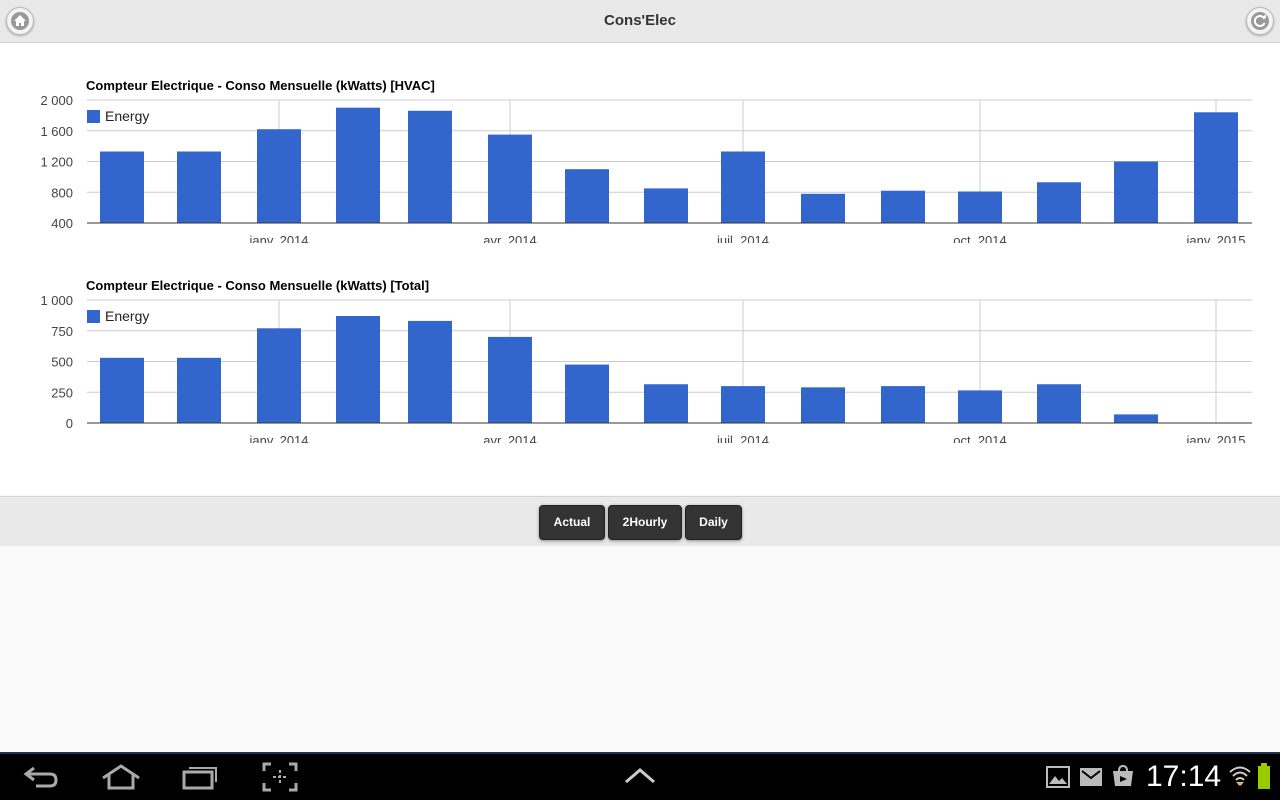 This screenshot has height=800, width=1280. I want to click on y-tick-label: 750, so click(62, 331).